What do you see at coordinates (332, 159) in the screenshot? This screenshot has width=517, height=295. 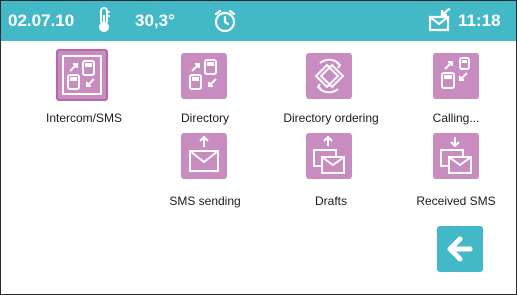 I see `drafts-button` at bounding box center [332, 159].